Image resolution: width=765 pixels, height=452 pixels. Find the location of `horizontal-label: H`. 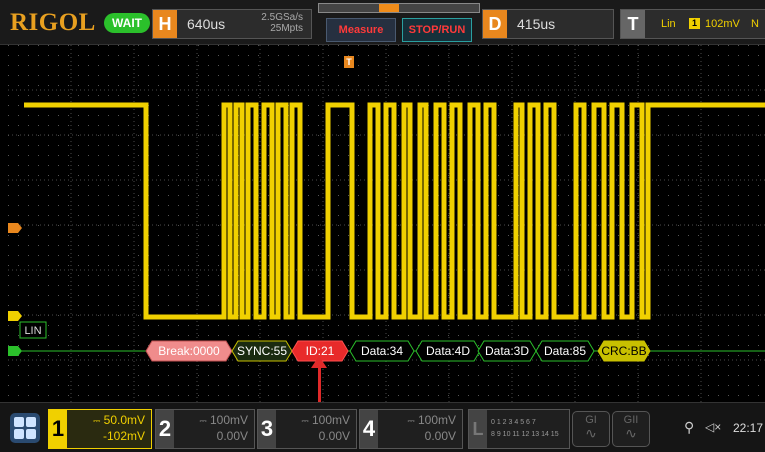

horizontal-label: H is located at coordinates (165, 24).